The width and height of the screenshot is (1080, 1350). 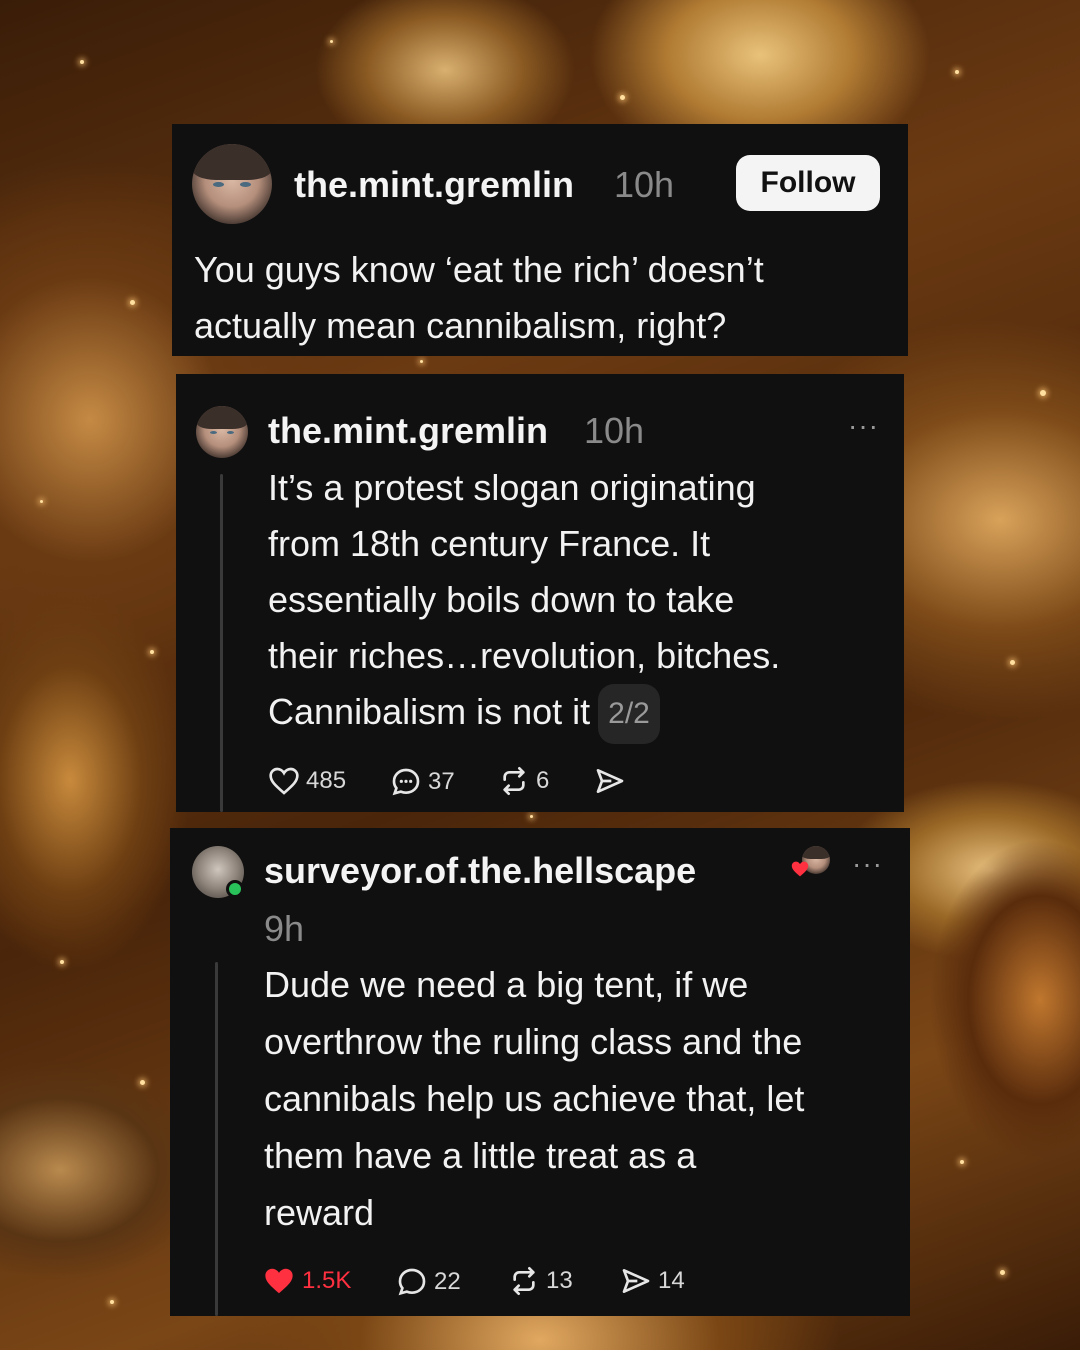 I want to click on comment-action: 22, so click(x=428, y=1282).